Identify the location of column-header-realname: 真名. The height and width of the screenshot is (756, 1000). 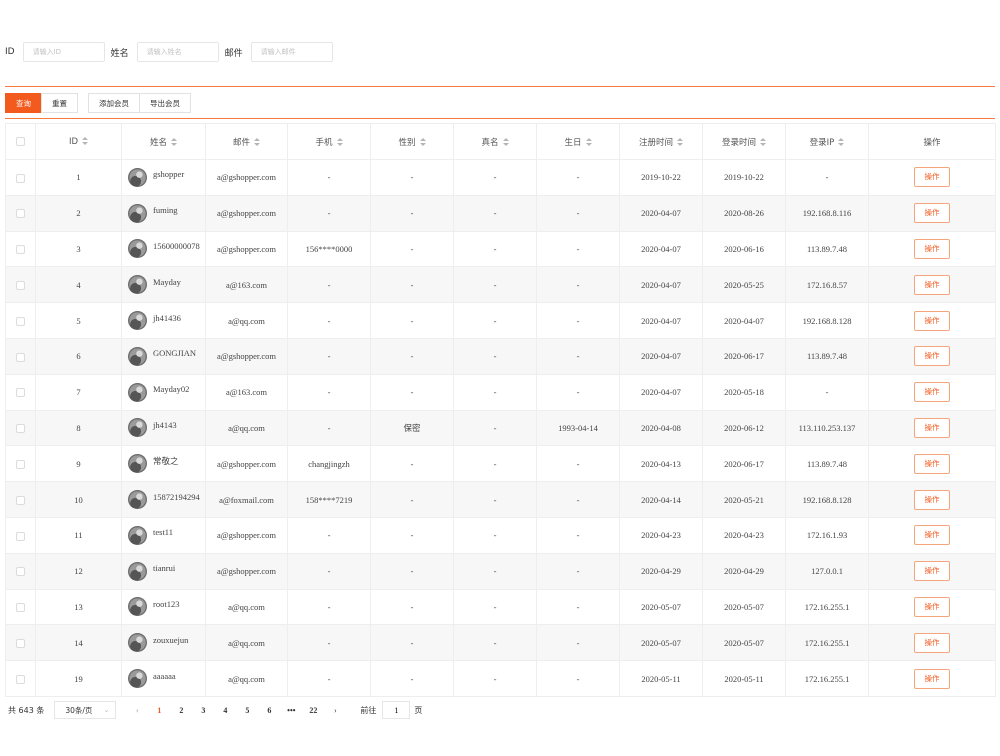
(495, 141).